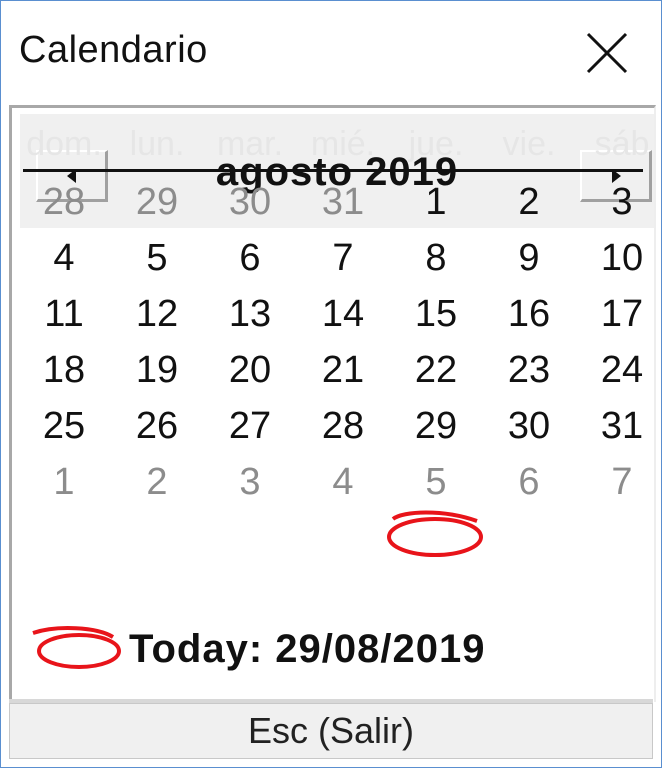 This screenshot has width=662, height=768. I want to click on day-cell: 18, so click(64, 370).